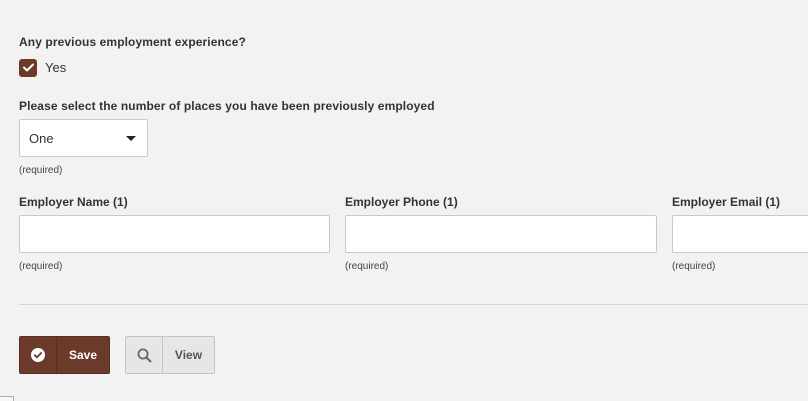  Describe the element at coordinates (144, 355) in the screenshot. I see `search-icon` at that location.